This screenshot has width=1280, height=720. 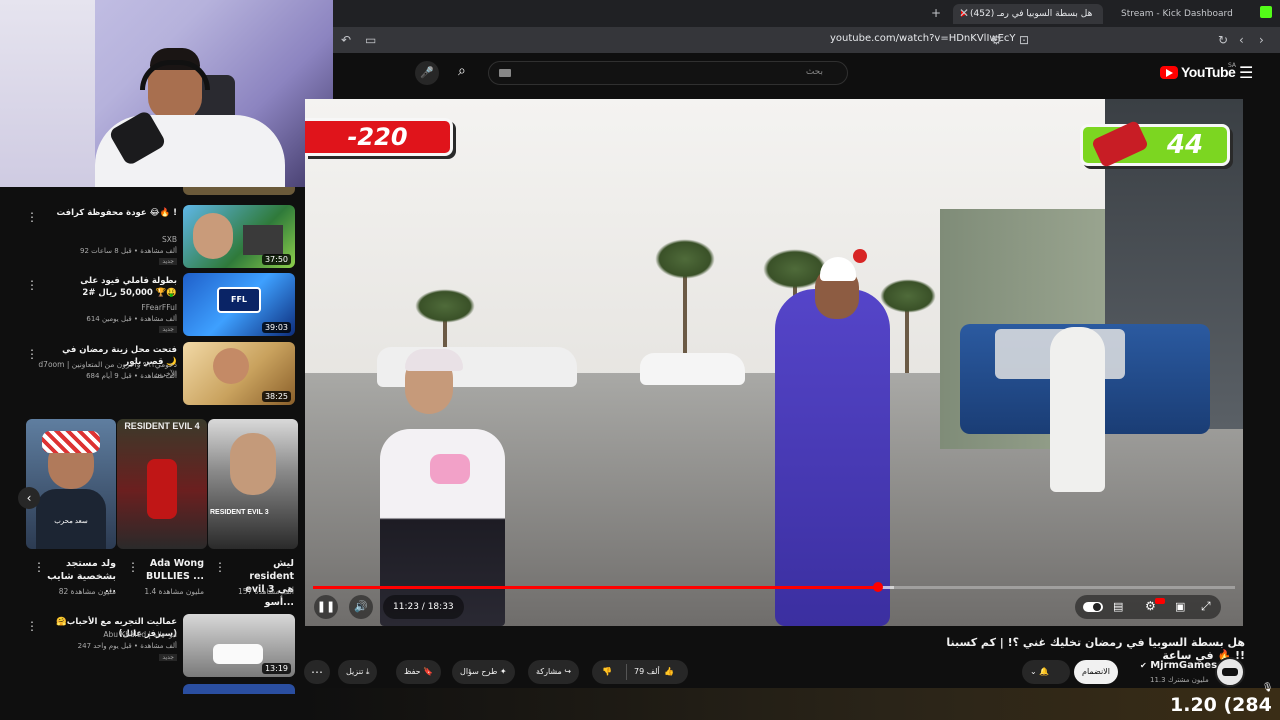 I want to click on bell-icon: 🔔, so click(x=1044, y=671).